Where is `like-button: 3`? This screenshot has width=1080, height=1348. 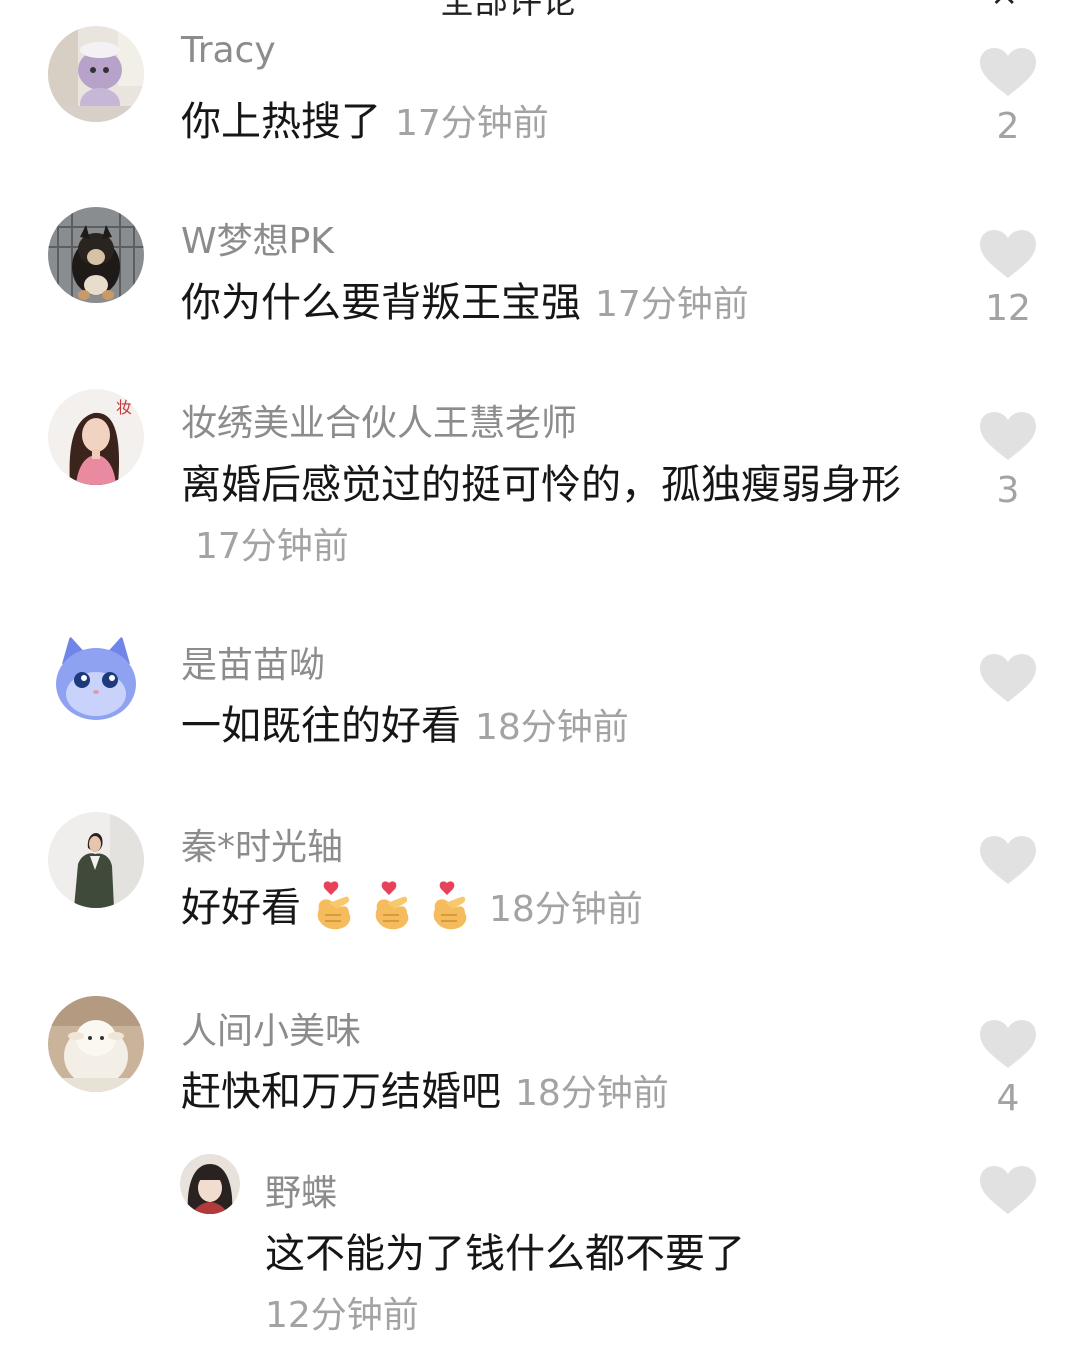 like-button: 3 is located at coordinates (1008, 461).